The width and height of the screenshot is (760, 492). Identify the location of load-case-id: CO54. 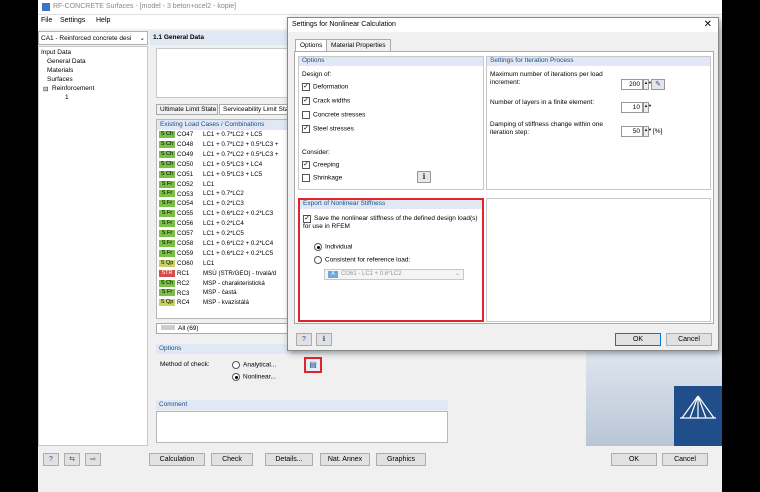
(185, 204).